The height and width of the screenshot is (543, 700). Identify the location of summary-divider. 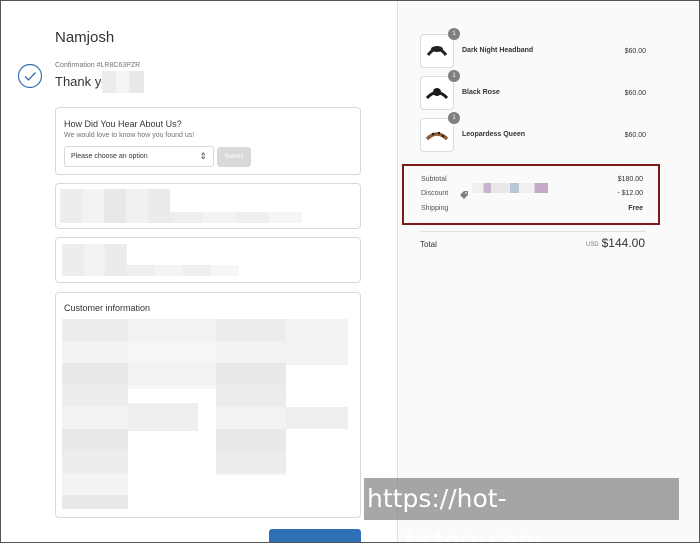
(533, 231).